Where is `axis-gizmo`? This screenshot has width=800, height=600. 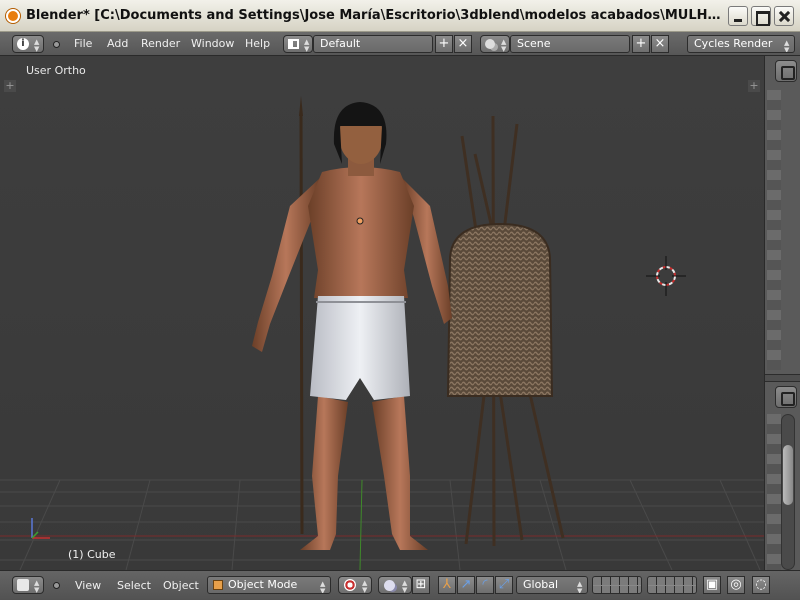 axis-gizmo is located at coordinates (40, 528).